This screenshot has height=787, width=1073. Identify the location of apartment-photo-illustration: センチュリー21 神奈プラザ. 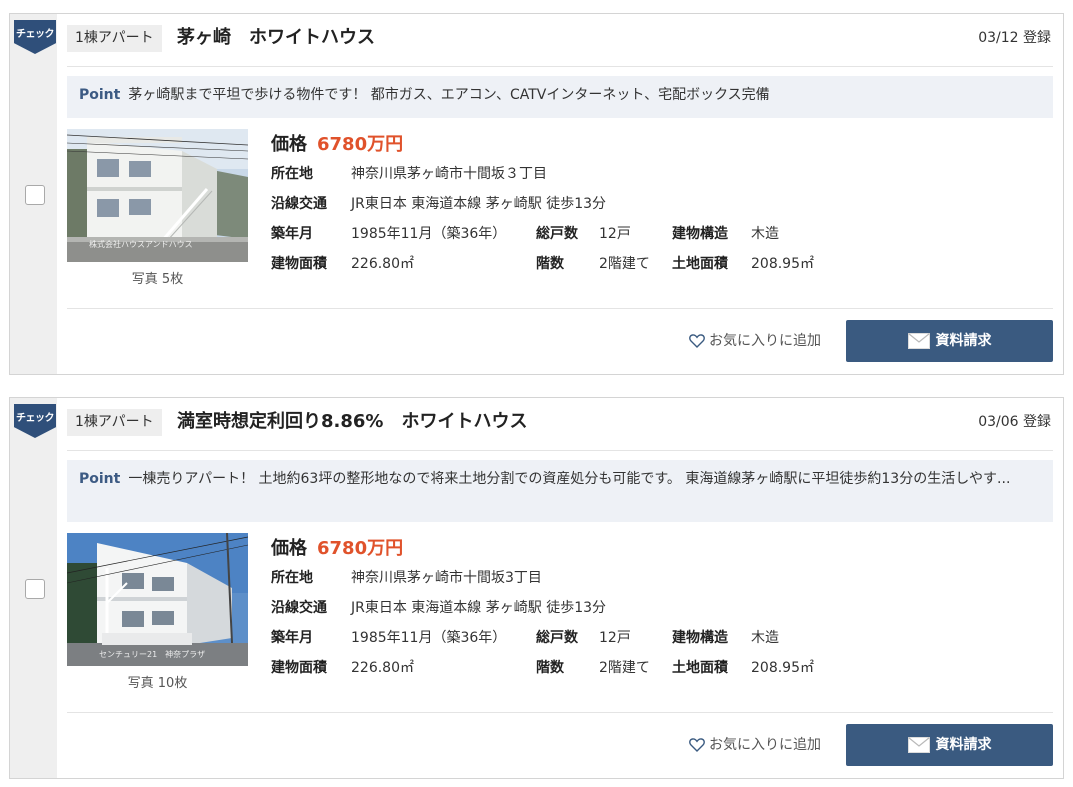
(157, 599).